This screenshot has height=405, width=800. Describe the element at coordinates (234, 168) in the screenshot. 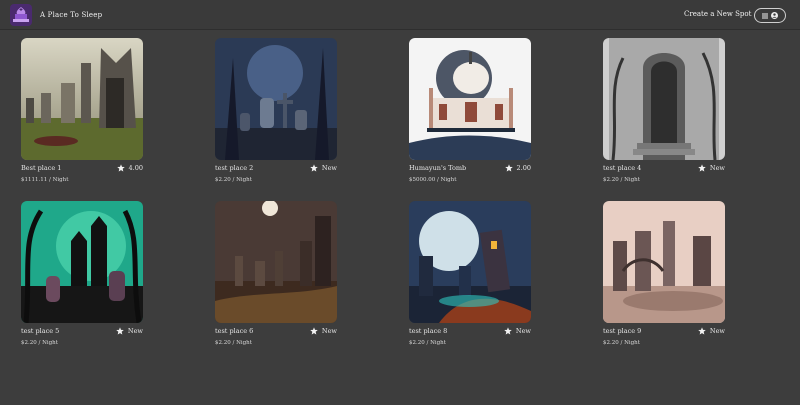

I see `spot-name: test place 2` at that location.